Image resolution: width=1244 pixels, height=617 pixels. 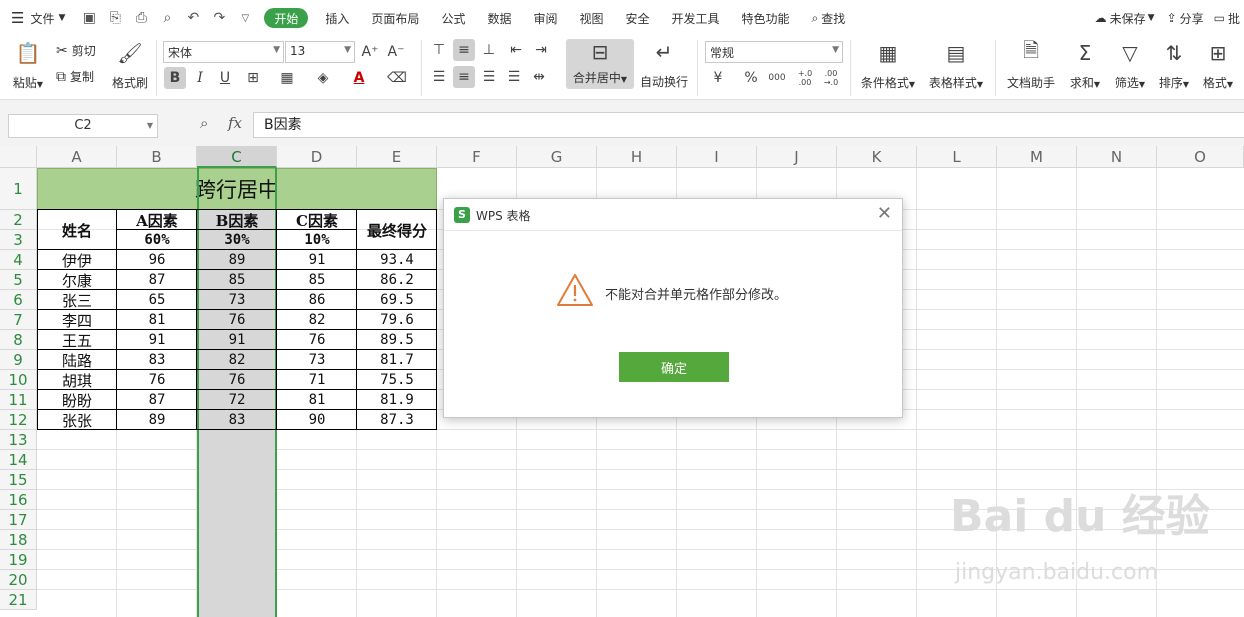 I want to click on table-style-button: ▤ 表格样式▼, so click(x=956, y=65).